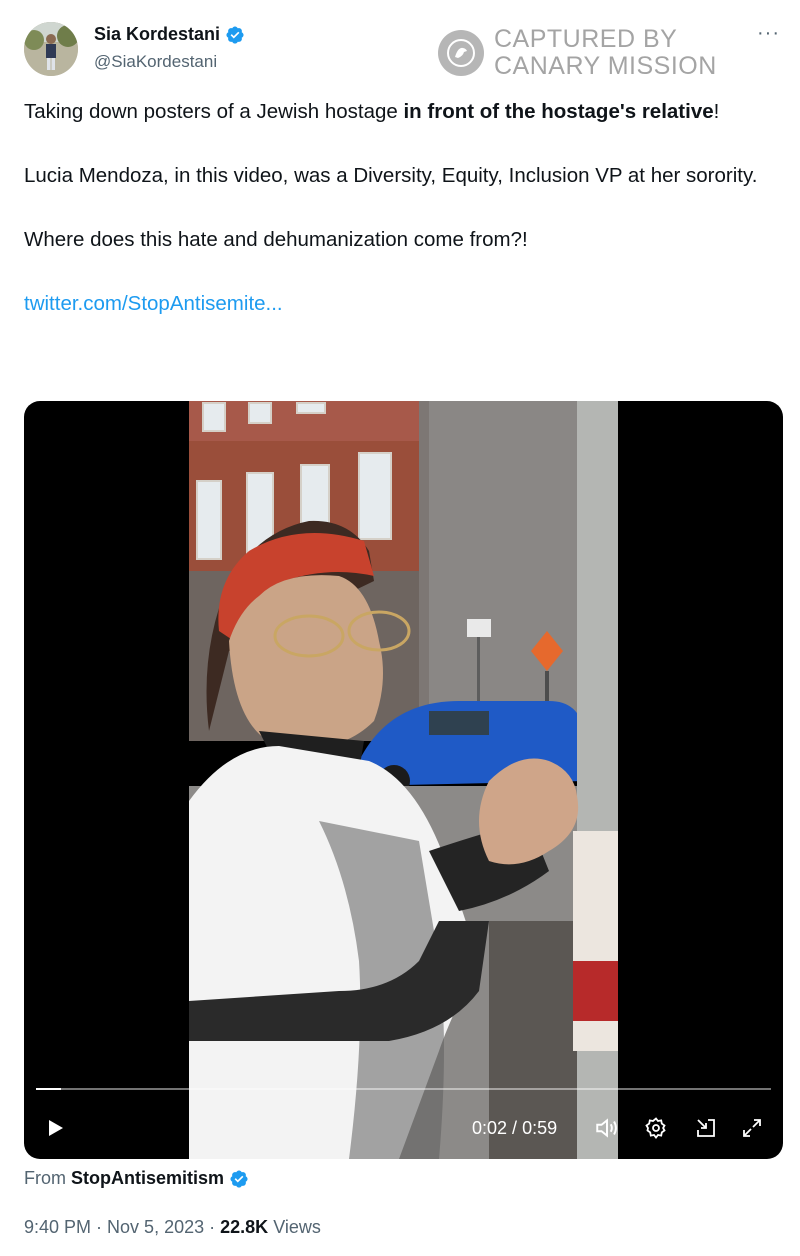 This screenshot has height=1256, width=800. I want to click on pip-icon, so click(706, 1128).